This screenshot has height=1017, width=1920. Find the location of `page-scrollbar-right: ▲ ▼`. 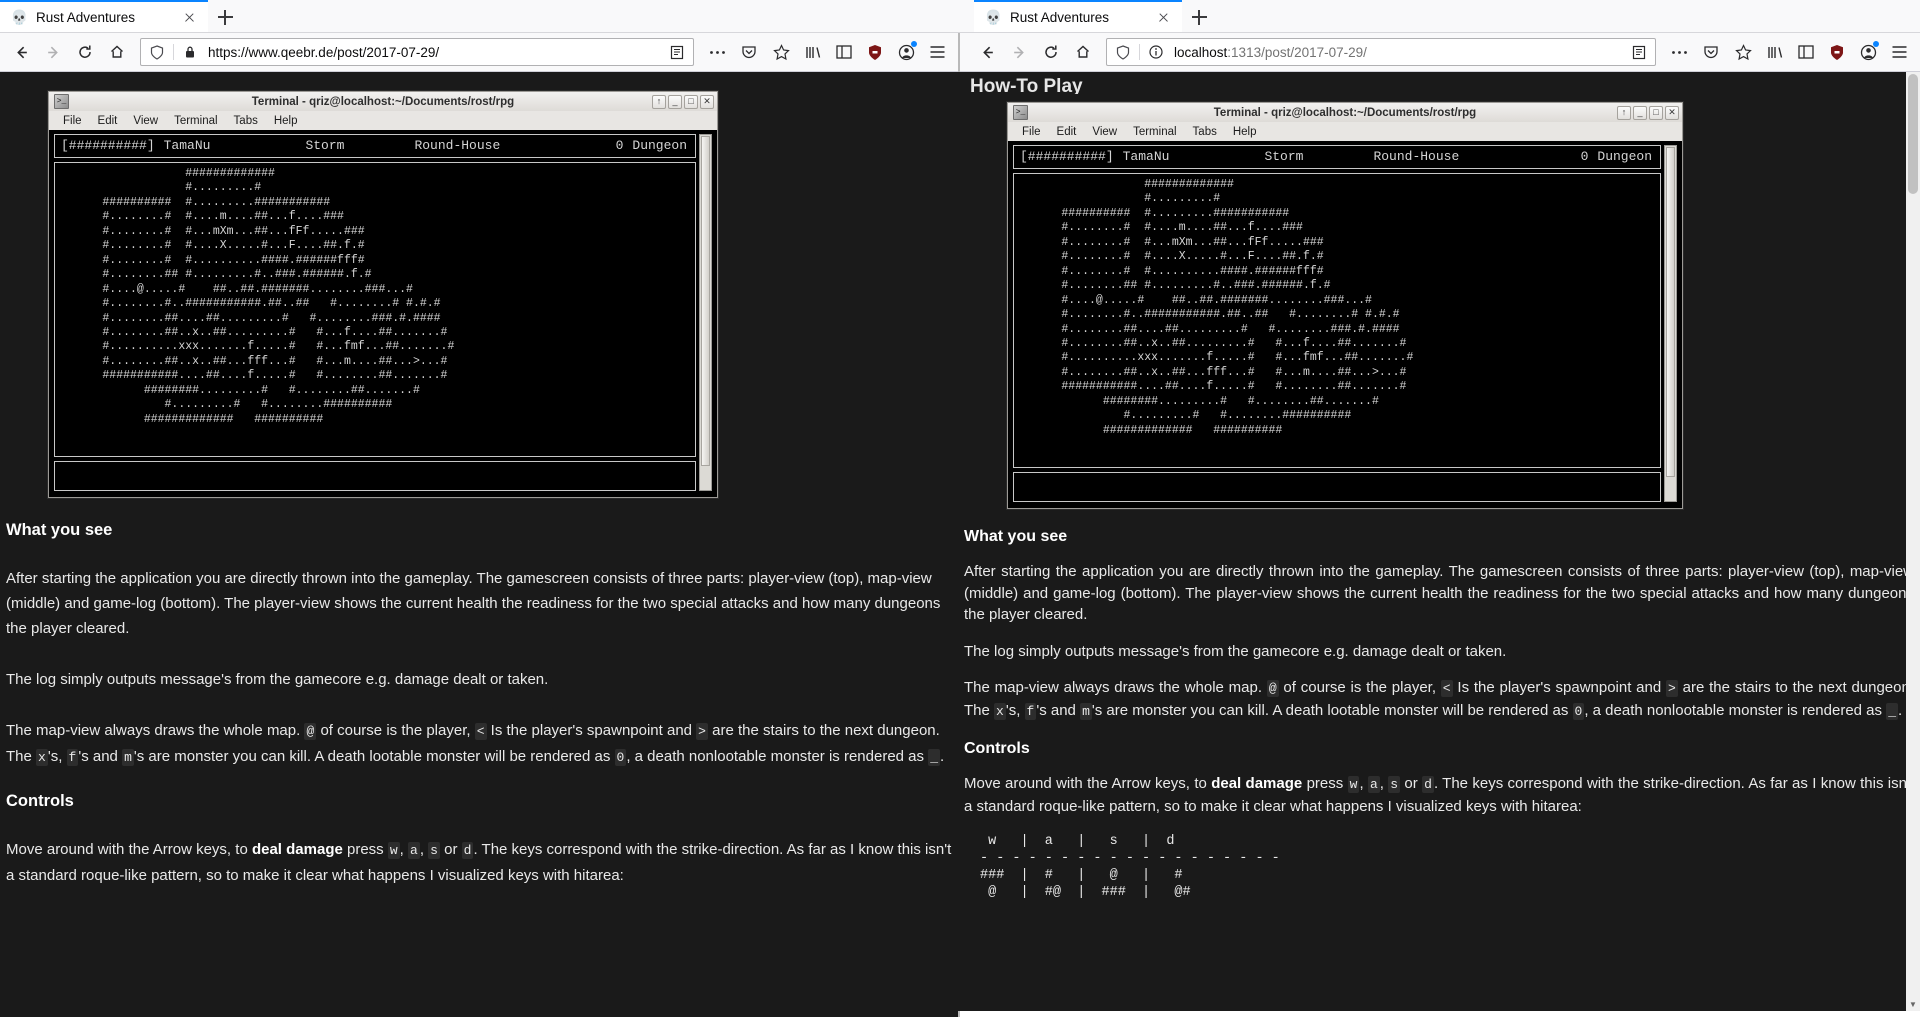

page-scrollbar-right: ▲ ▼ is located at coordinates (1913, 541).